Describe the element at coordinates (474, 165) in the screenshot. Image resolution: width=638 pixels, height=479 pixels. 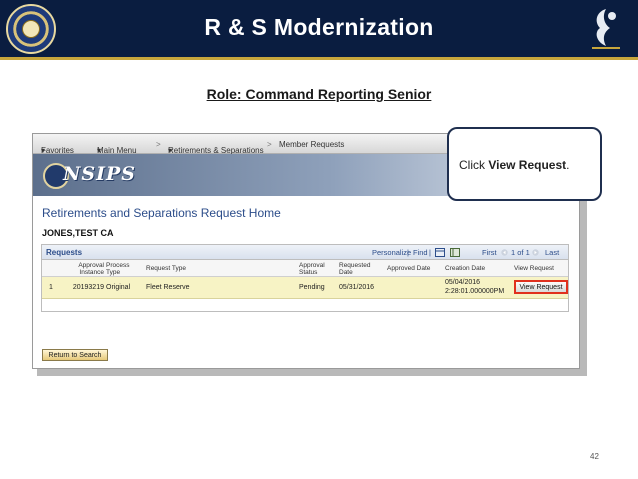
I see `callout-prefix: Click` at that location.